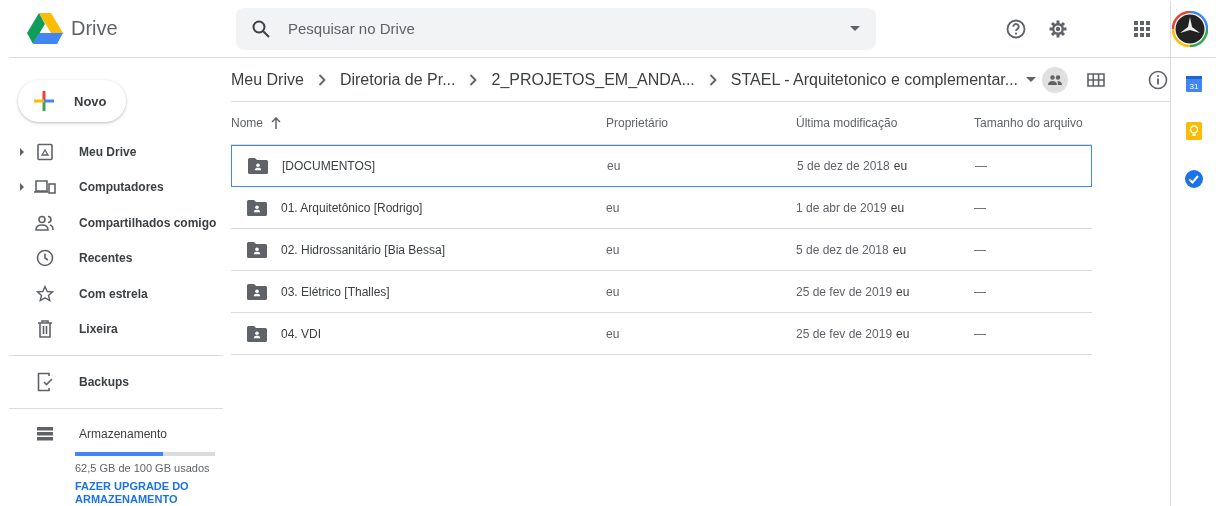  What do you see at coordinates (261, 28) in the screenshot?
I see `search-icon` at bounding box center [261, 28].